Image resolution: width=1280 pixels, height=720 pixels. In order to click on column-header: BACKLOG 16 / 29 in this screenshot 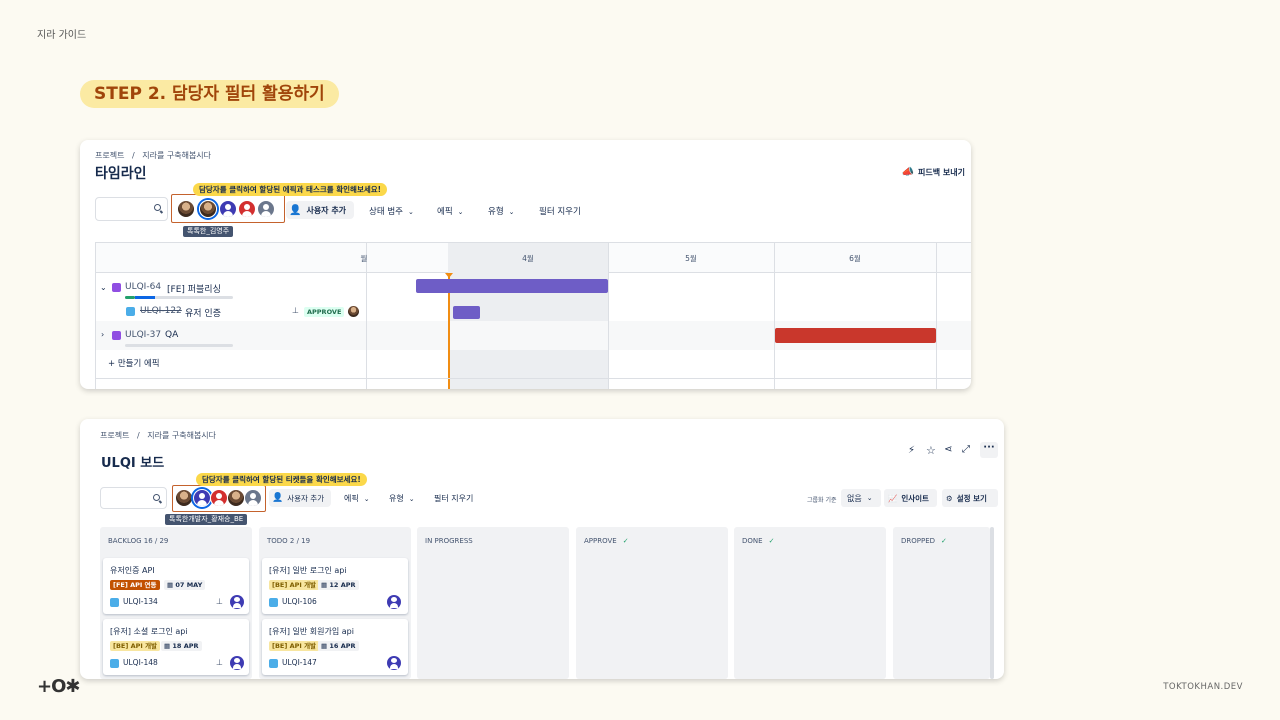, I will do `click(138, 541)`.